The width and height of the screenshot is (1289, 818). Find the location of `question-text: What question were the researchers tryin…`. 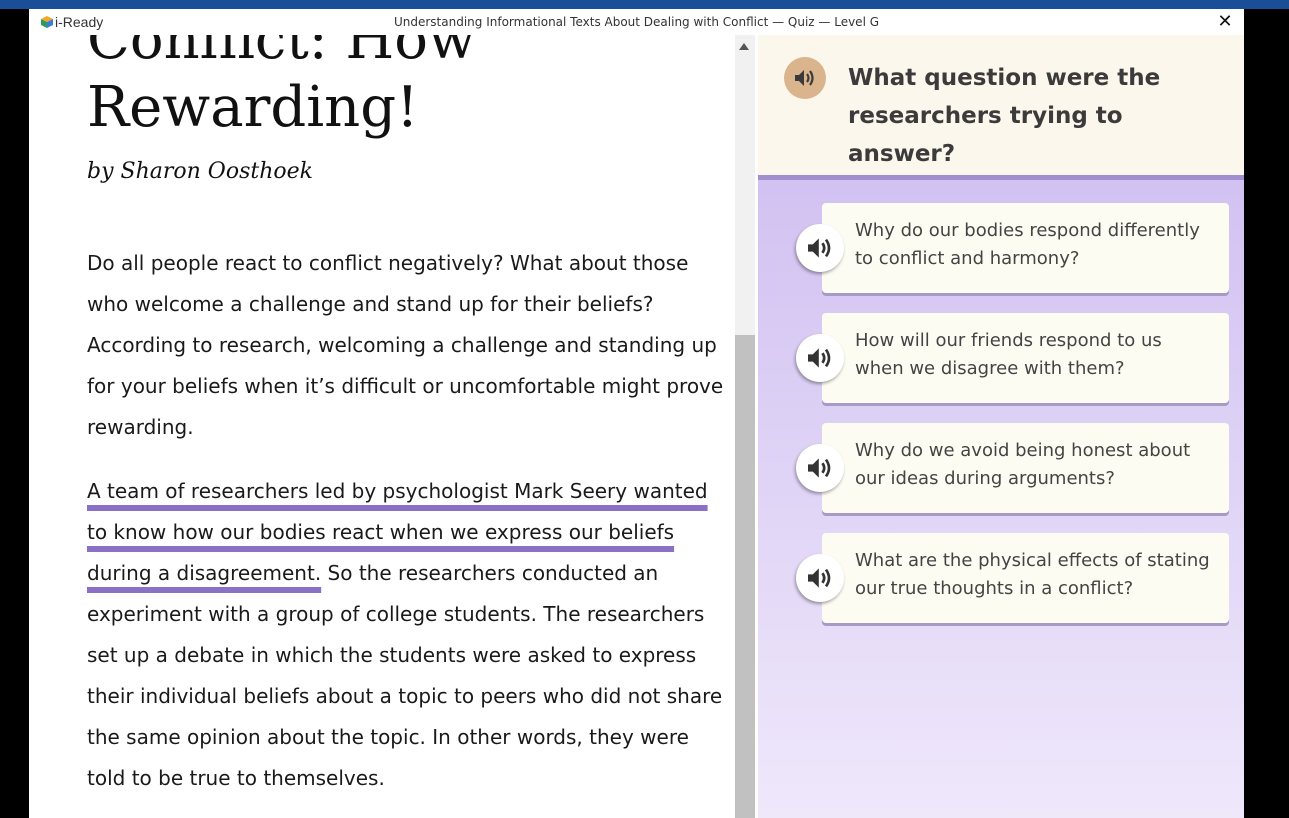

question-text: What question were the researchers tryin… is located at coordinates (1004, 116).